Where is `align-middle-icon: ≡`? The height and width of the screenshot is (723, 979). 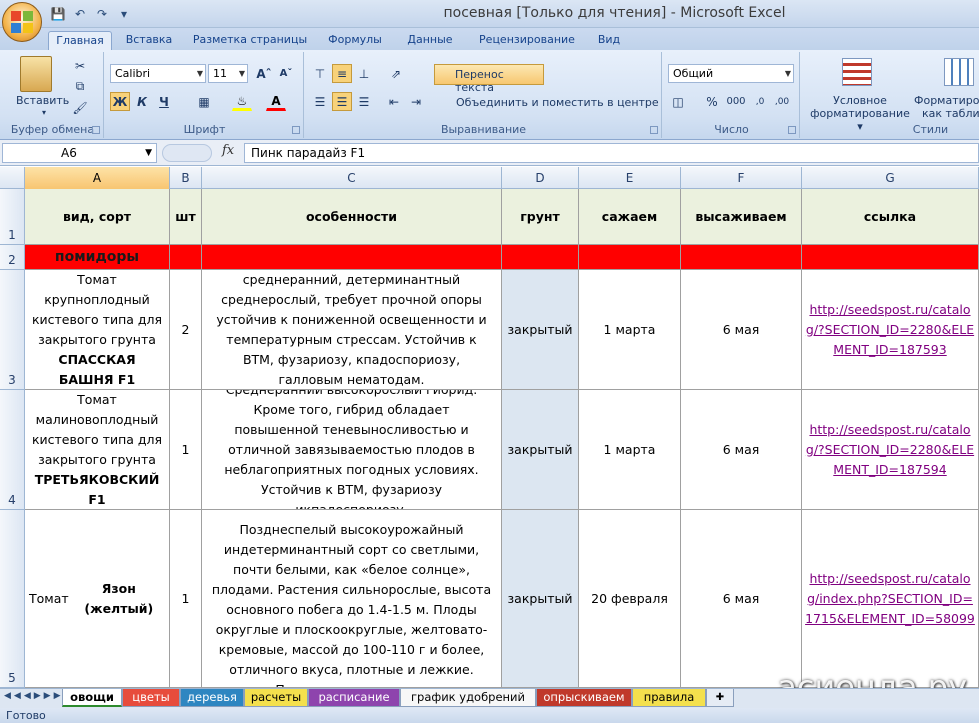
align-middle-icon: ≡ is located at coordinates (342, 73).